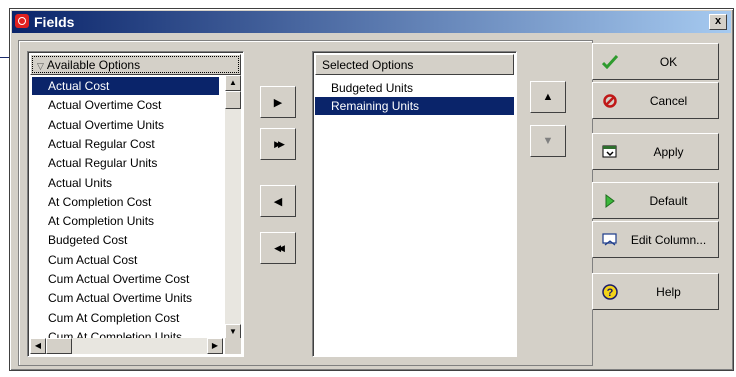 This screenshot has width=736, height=377. What do you see at coordinates (610, 240) in the screenshot?
I see `edit-column-icon` at bounding box center [610, 240].